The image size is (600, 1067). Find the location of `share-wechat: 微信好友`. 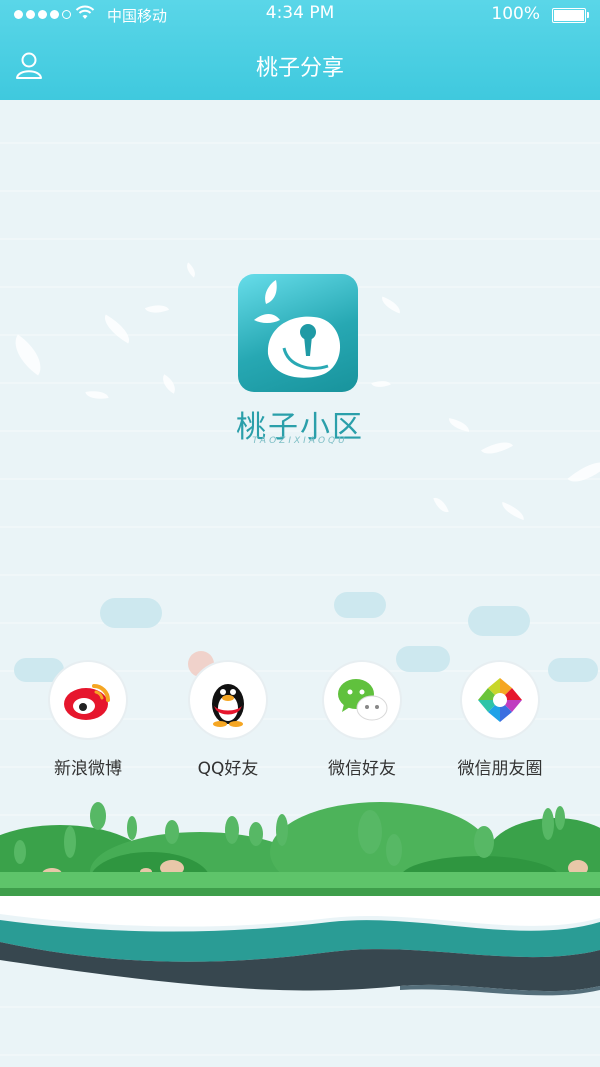

share-wechat: 微信好友 is located at coordinates (362, 720).